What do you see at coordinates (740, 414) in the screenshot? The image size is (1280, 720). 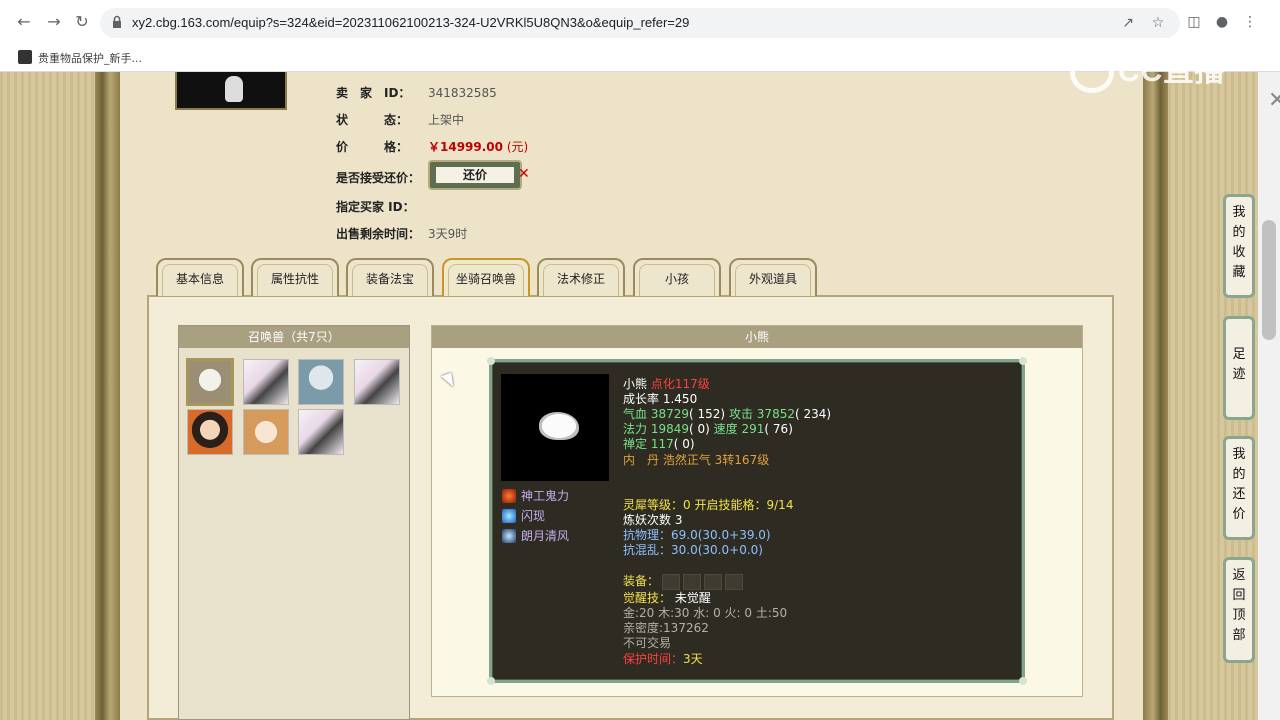 I see `stat-label: 攻击` at bounding box center [740, 414].